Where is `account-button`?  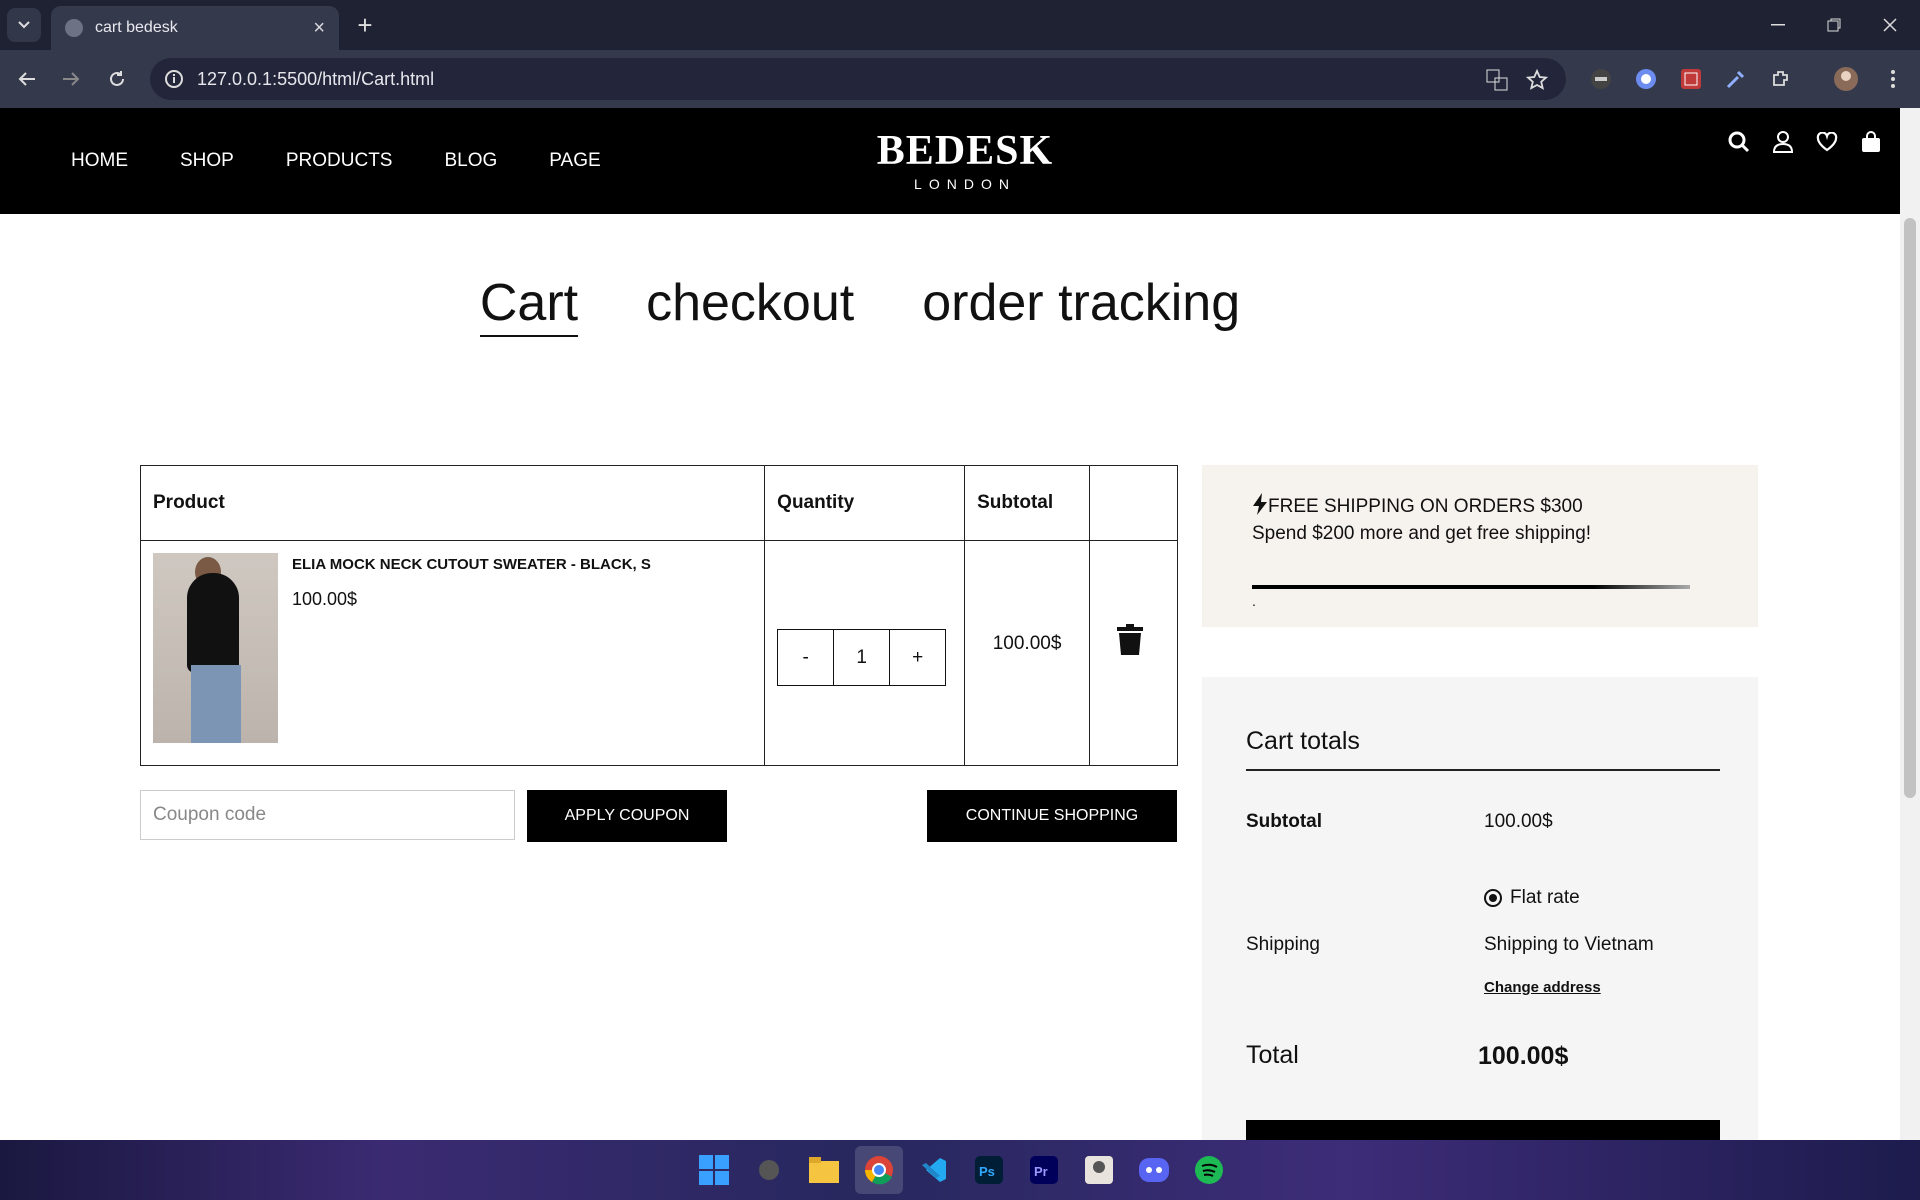
account-button is located at coordinates (1783, 142).